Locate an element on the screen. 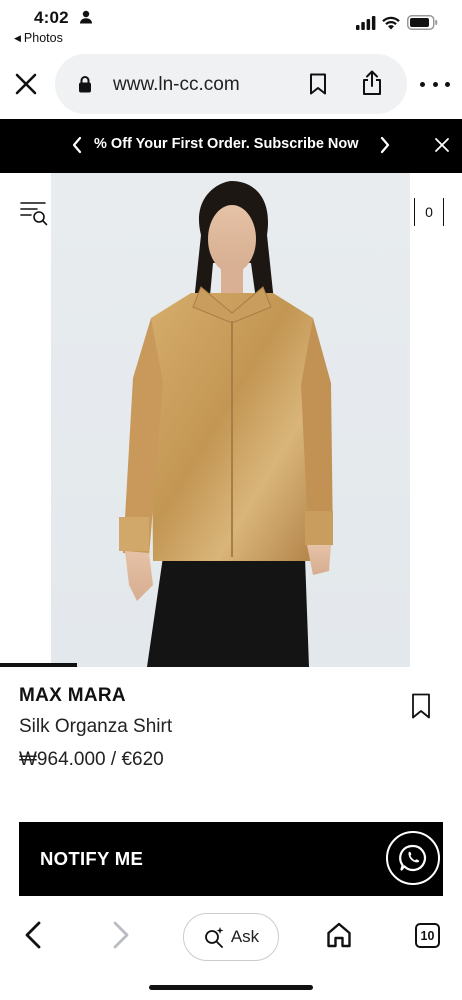 Image resolution: width=462 pixels, height=1000 pixels. back-to-app-link: ◀ Photos is located at coordinates (38, 38).